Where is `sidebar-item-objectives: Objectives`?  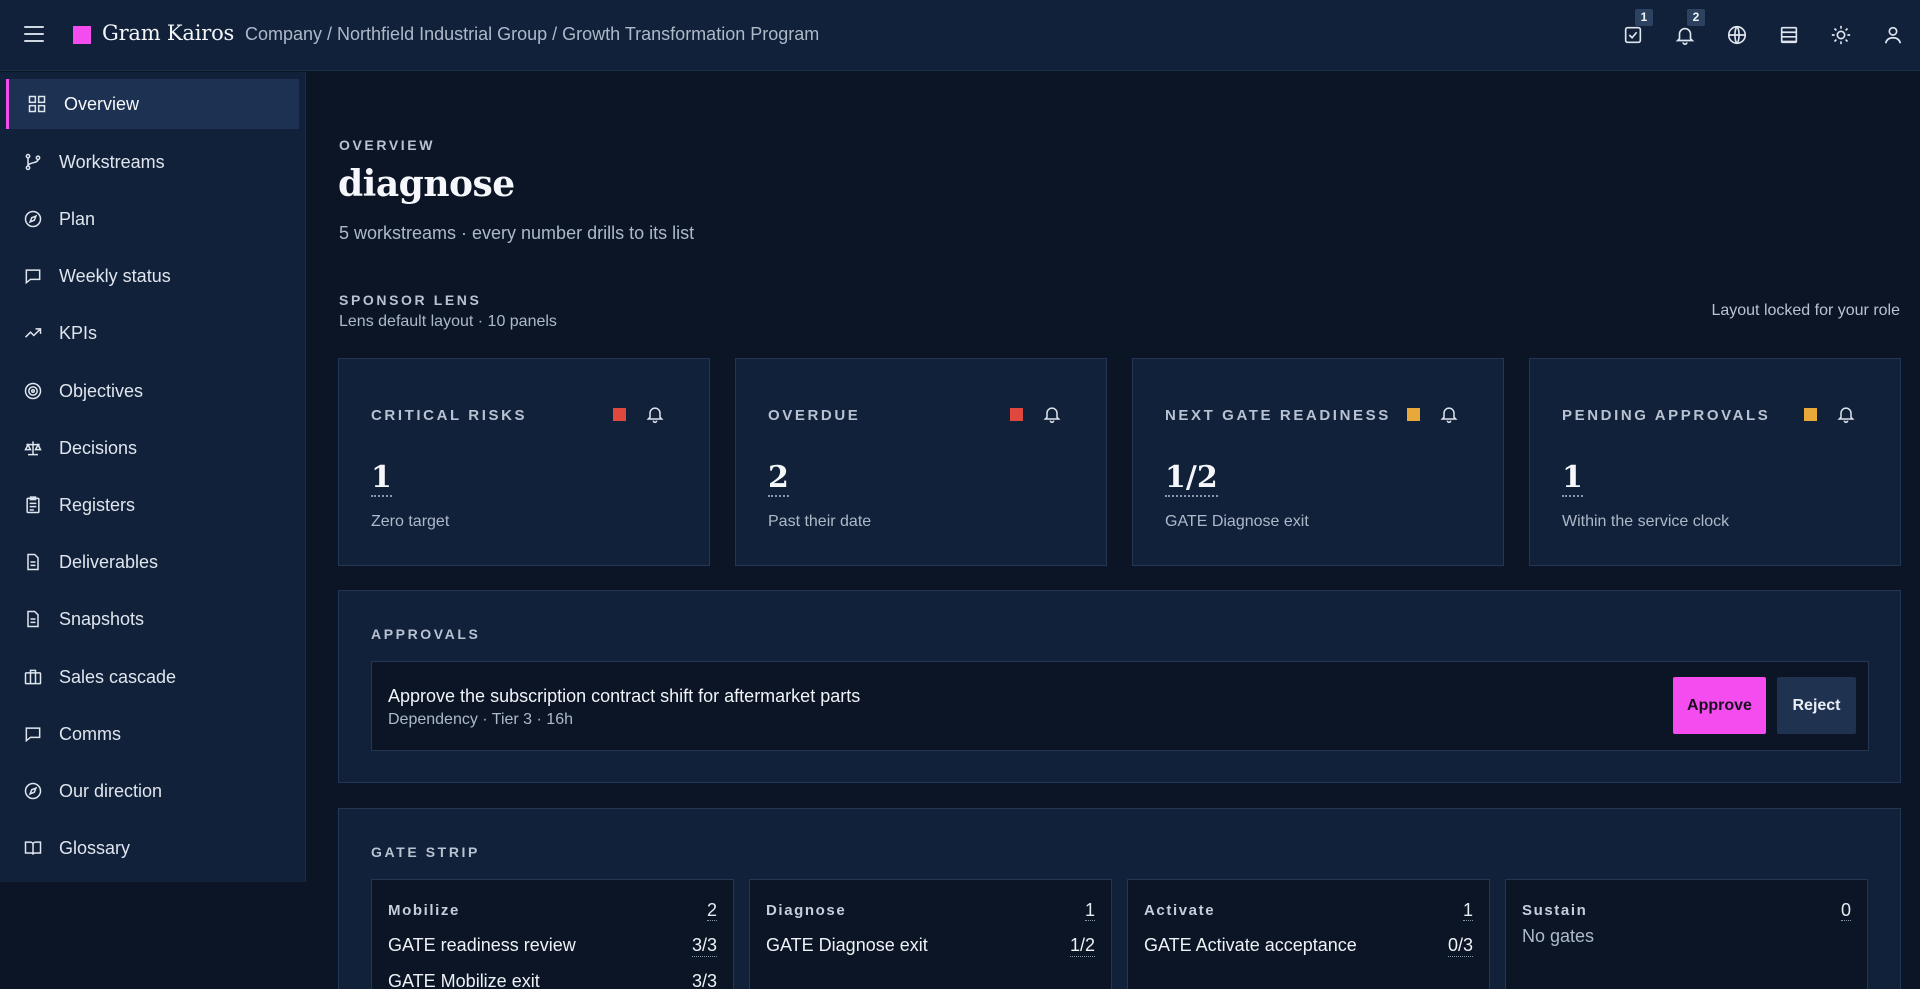 sidebar-item-objectives: Objectives is located at coordinates (152, 391).